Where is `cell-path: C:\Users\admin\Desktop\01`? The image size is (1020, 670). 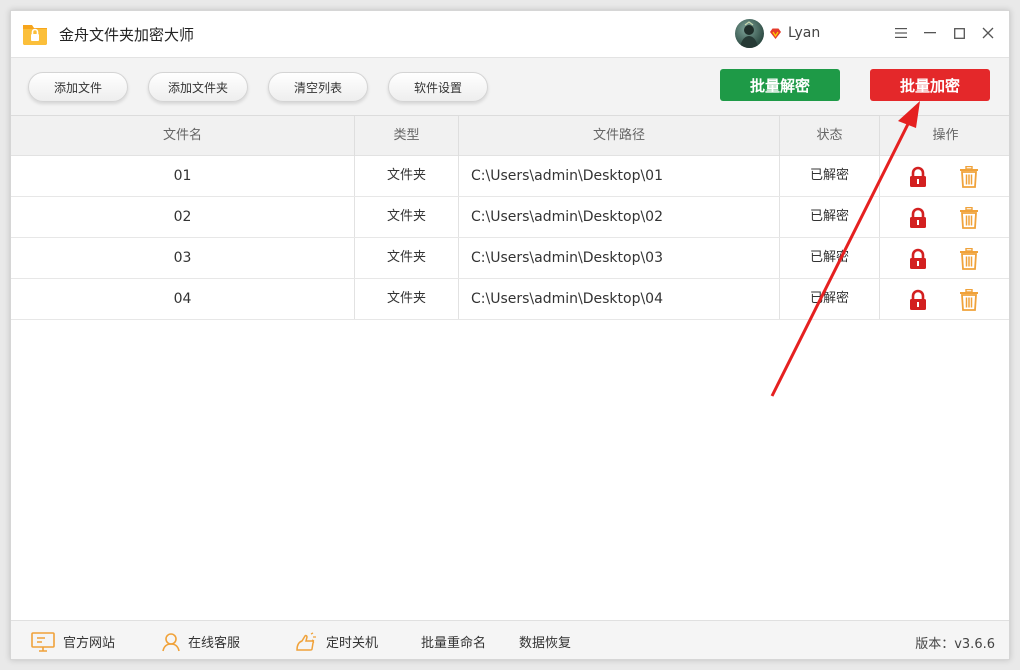
cell-path: C:\Users\admin\Desktop\01 is located at coordinates (619, 176).